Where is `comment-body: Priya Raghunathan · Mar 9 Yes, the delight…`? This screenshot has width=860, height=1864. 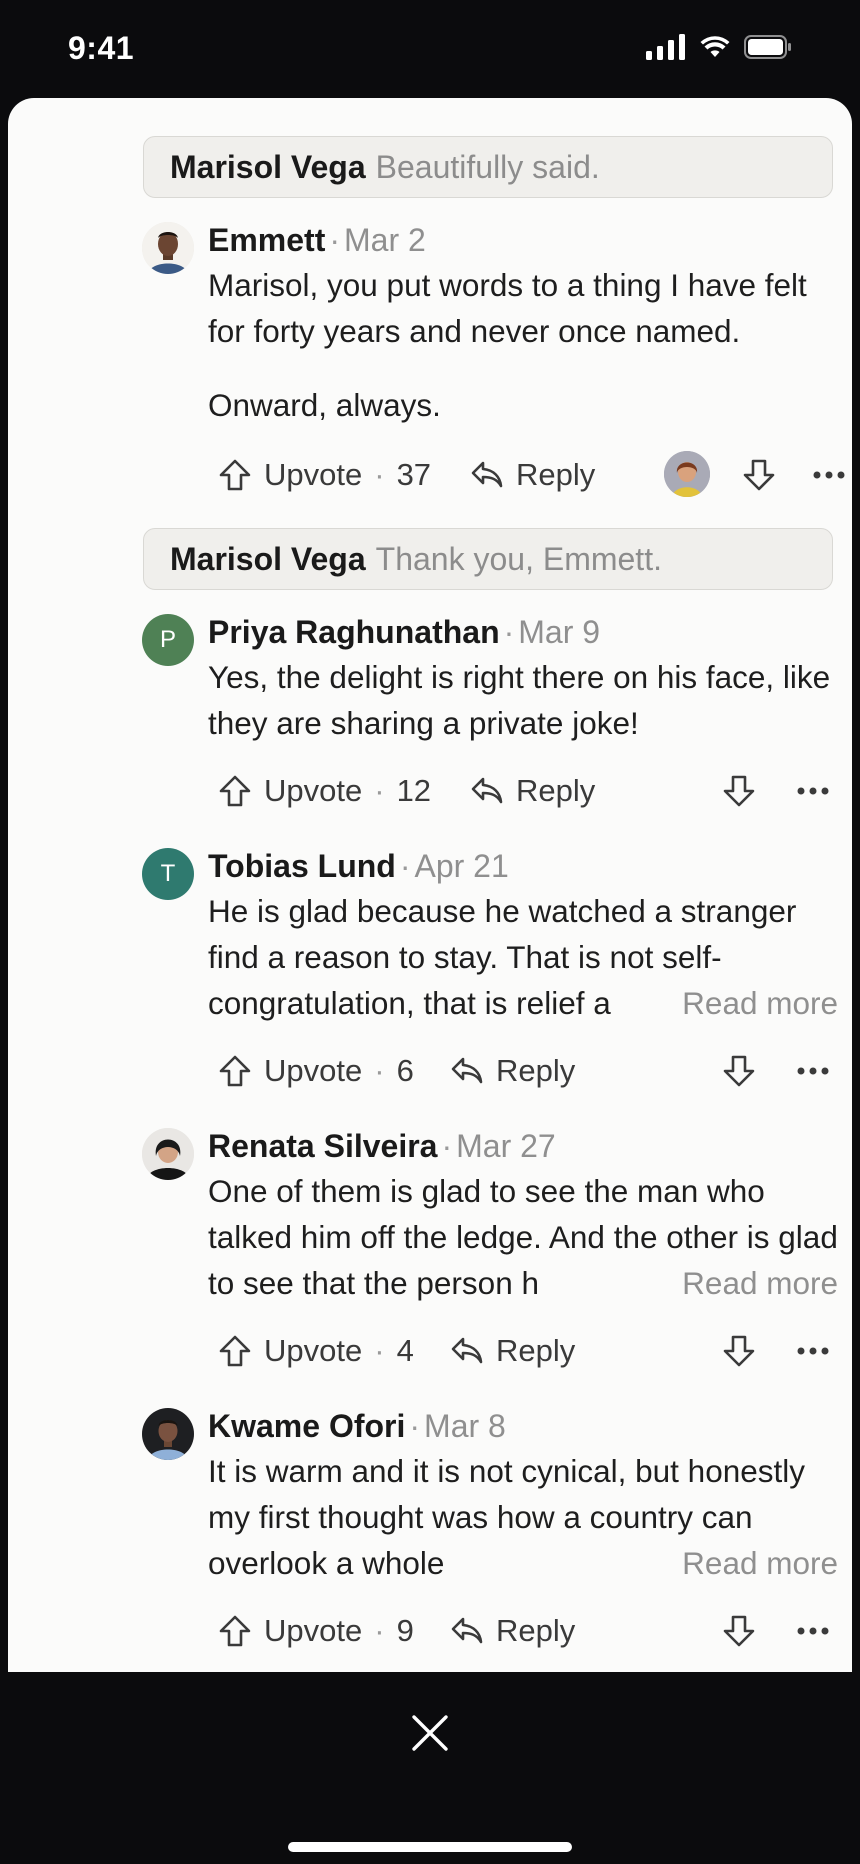 comment-body: Priya Raghunathan · Mar 9 Yes, the delight… is located at coordinates (523, 679).